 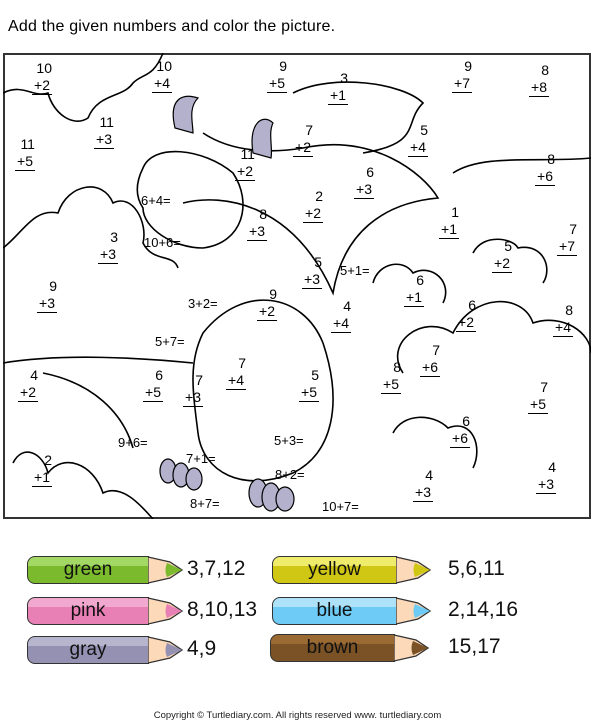 What do you see at coordinates (462, 84) in the screenshot?
I see `addend: +7` at bounding box center [462, 84].